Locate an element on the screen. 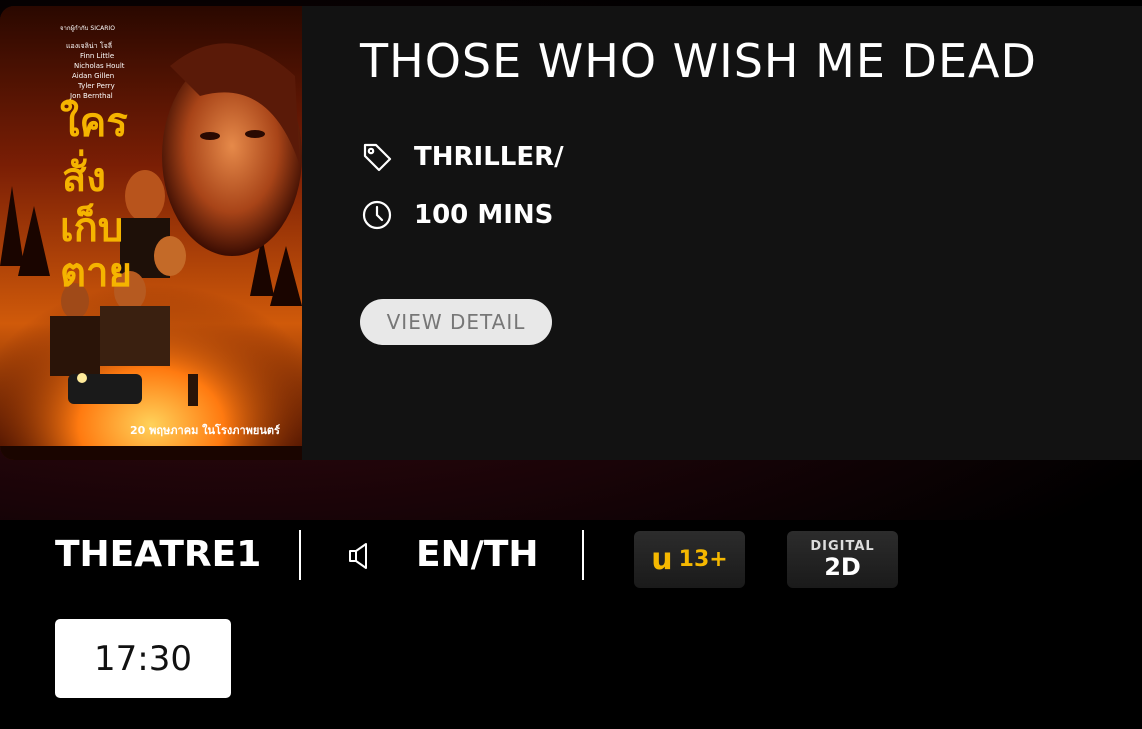  svg-text: ใคร is located at coordinates (94, 122).